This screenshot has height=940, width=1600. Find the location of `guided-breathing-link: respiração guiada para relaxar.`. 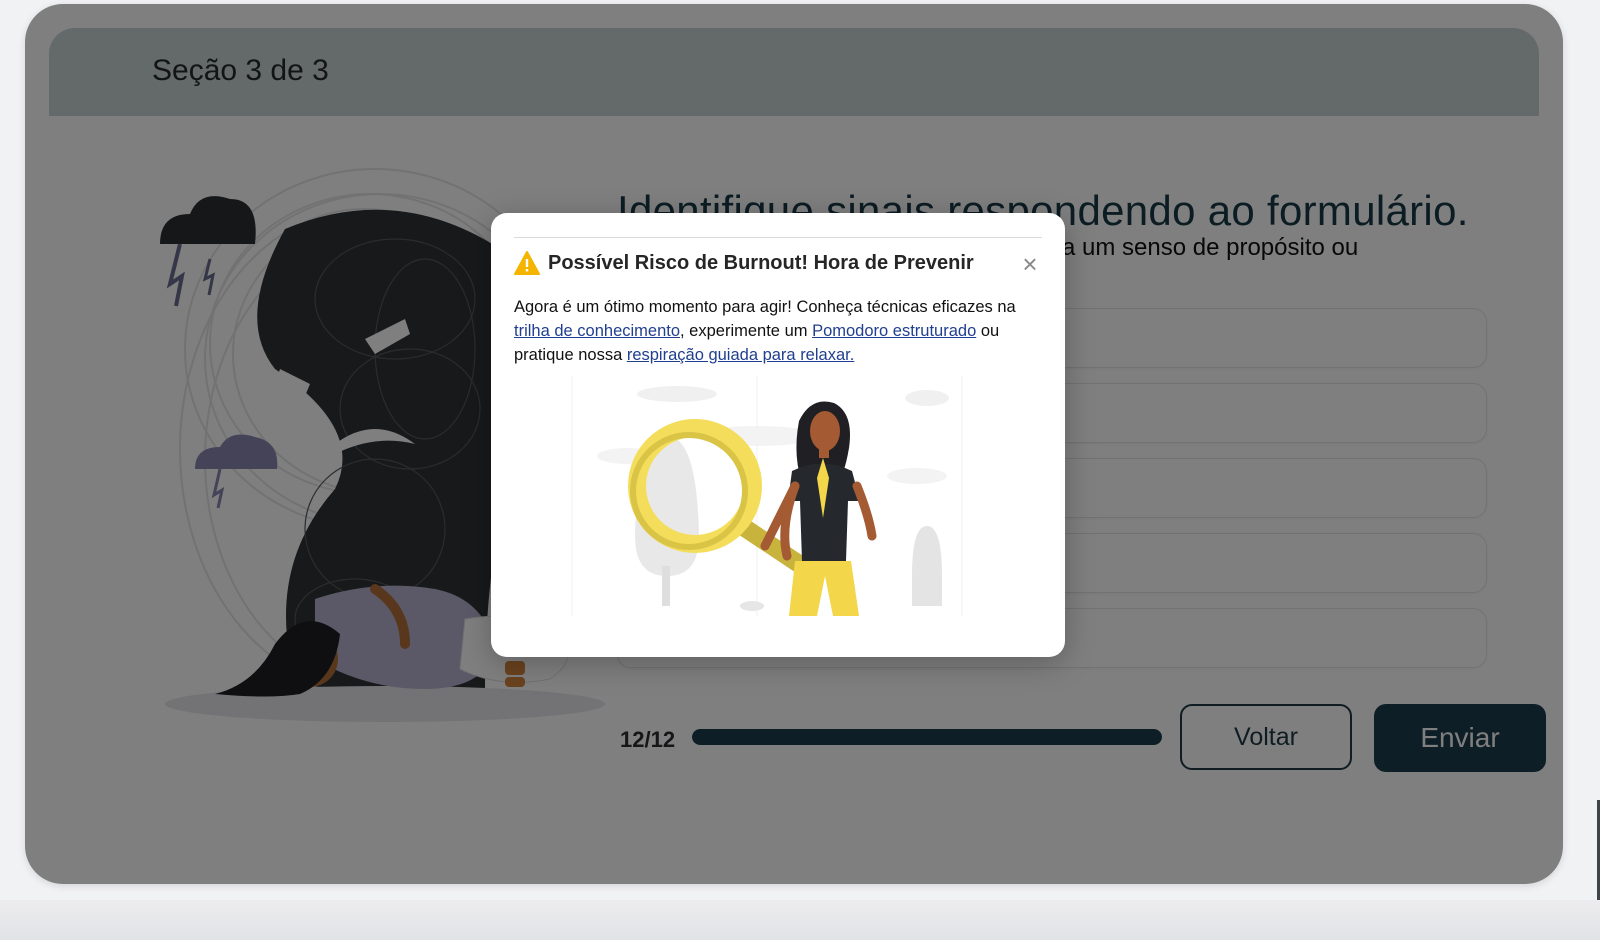

guided-breathing-link: respiração guiada para relaxar. is located at coordinates (740, 355).